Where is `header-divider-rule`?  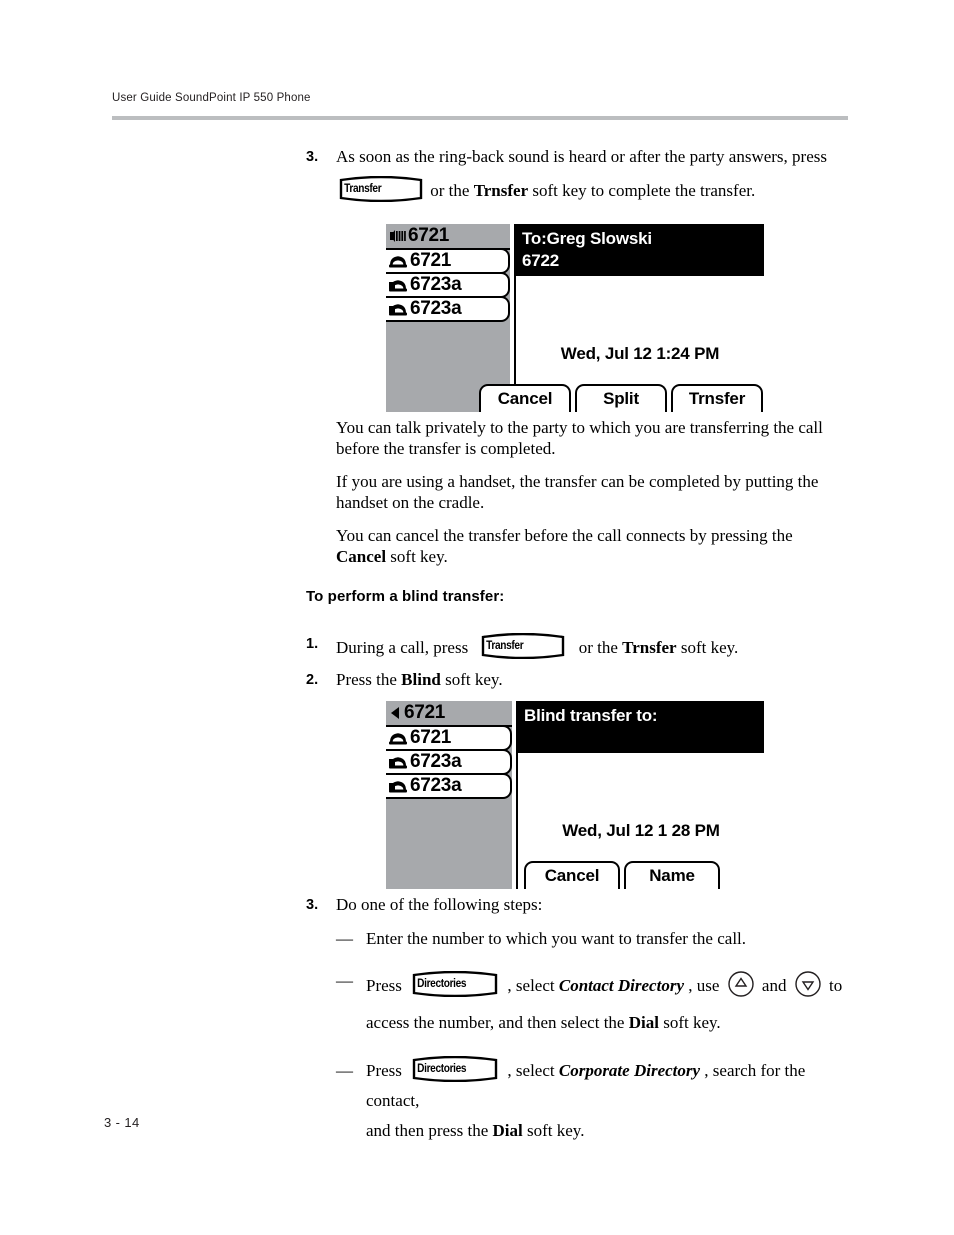 header-divider-rule is located at coordinates (480, 118).